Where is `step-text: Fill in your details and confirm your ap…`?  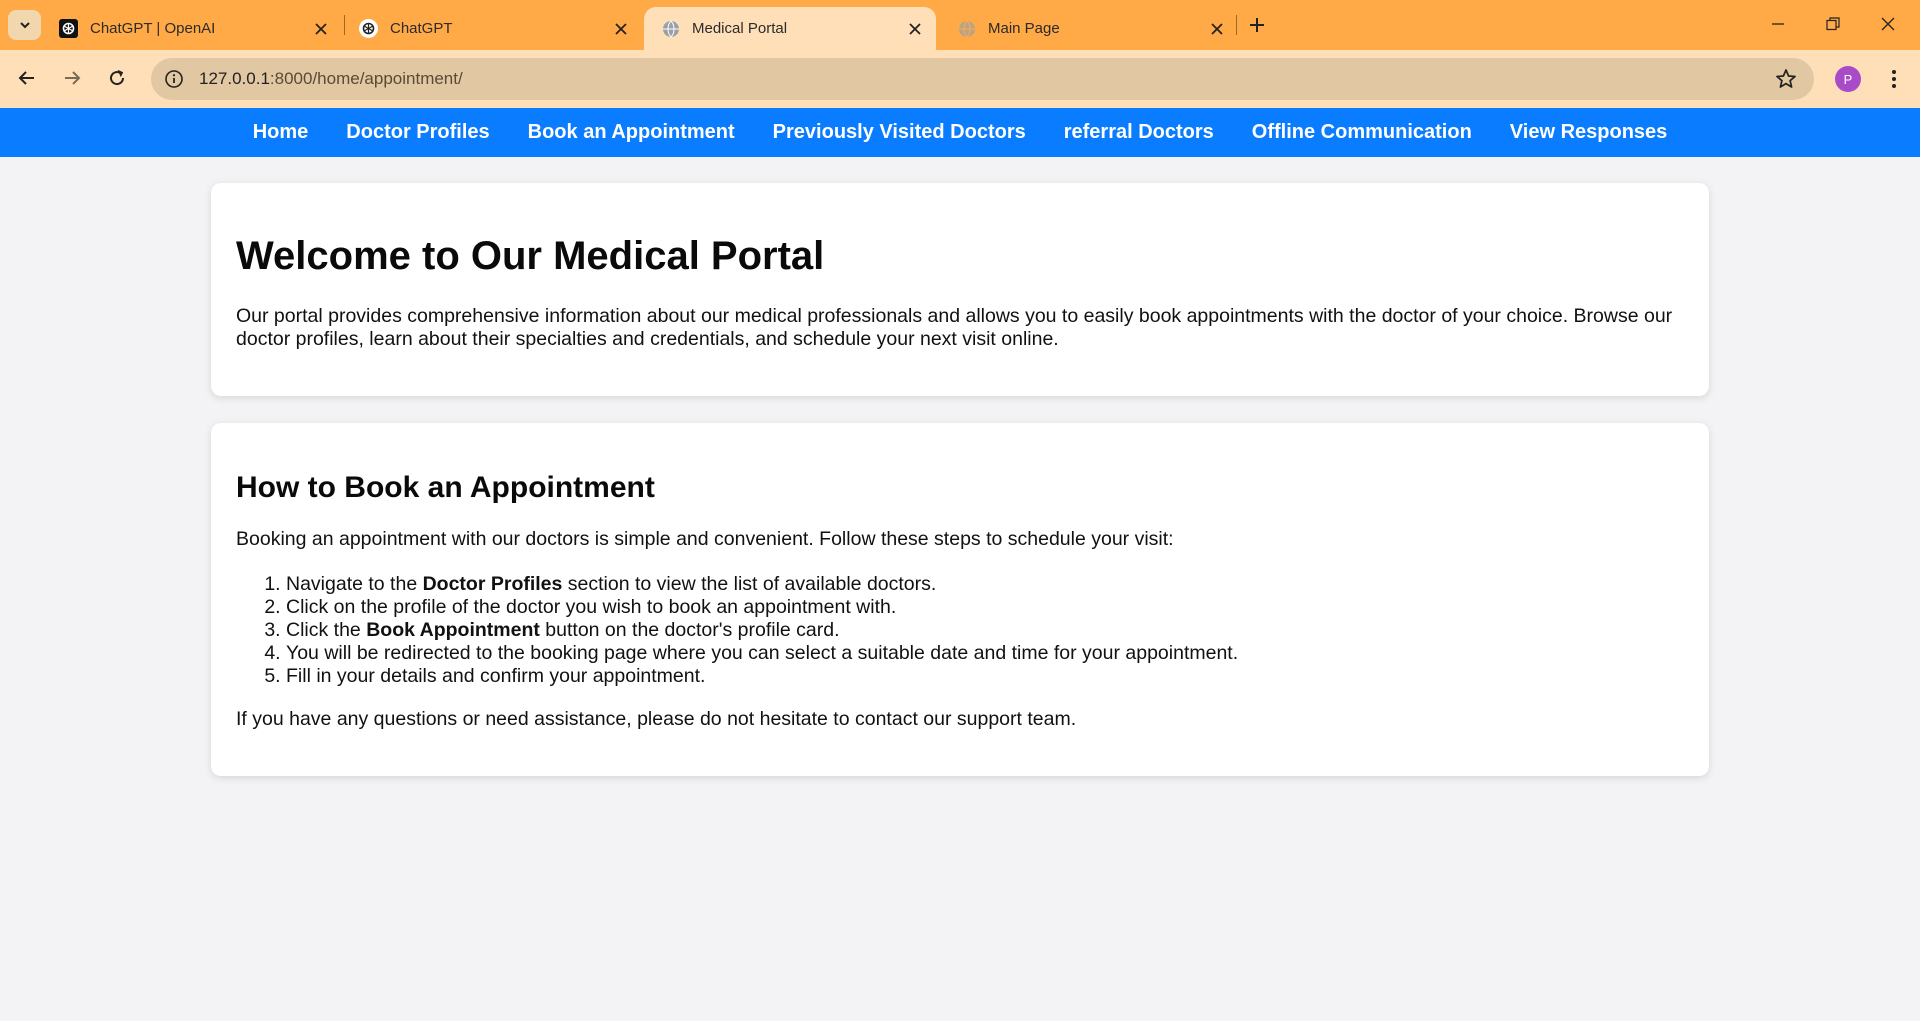 step-text: Fill in your details and confirm your ap… is located at coordinates (496, 676).